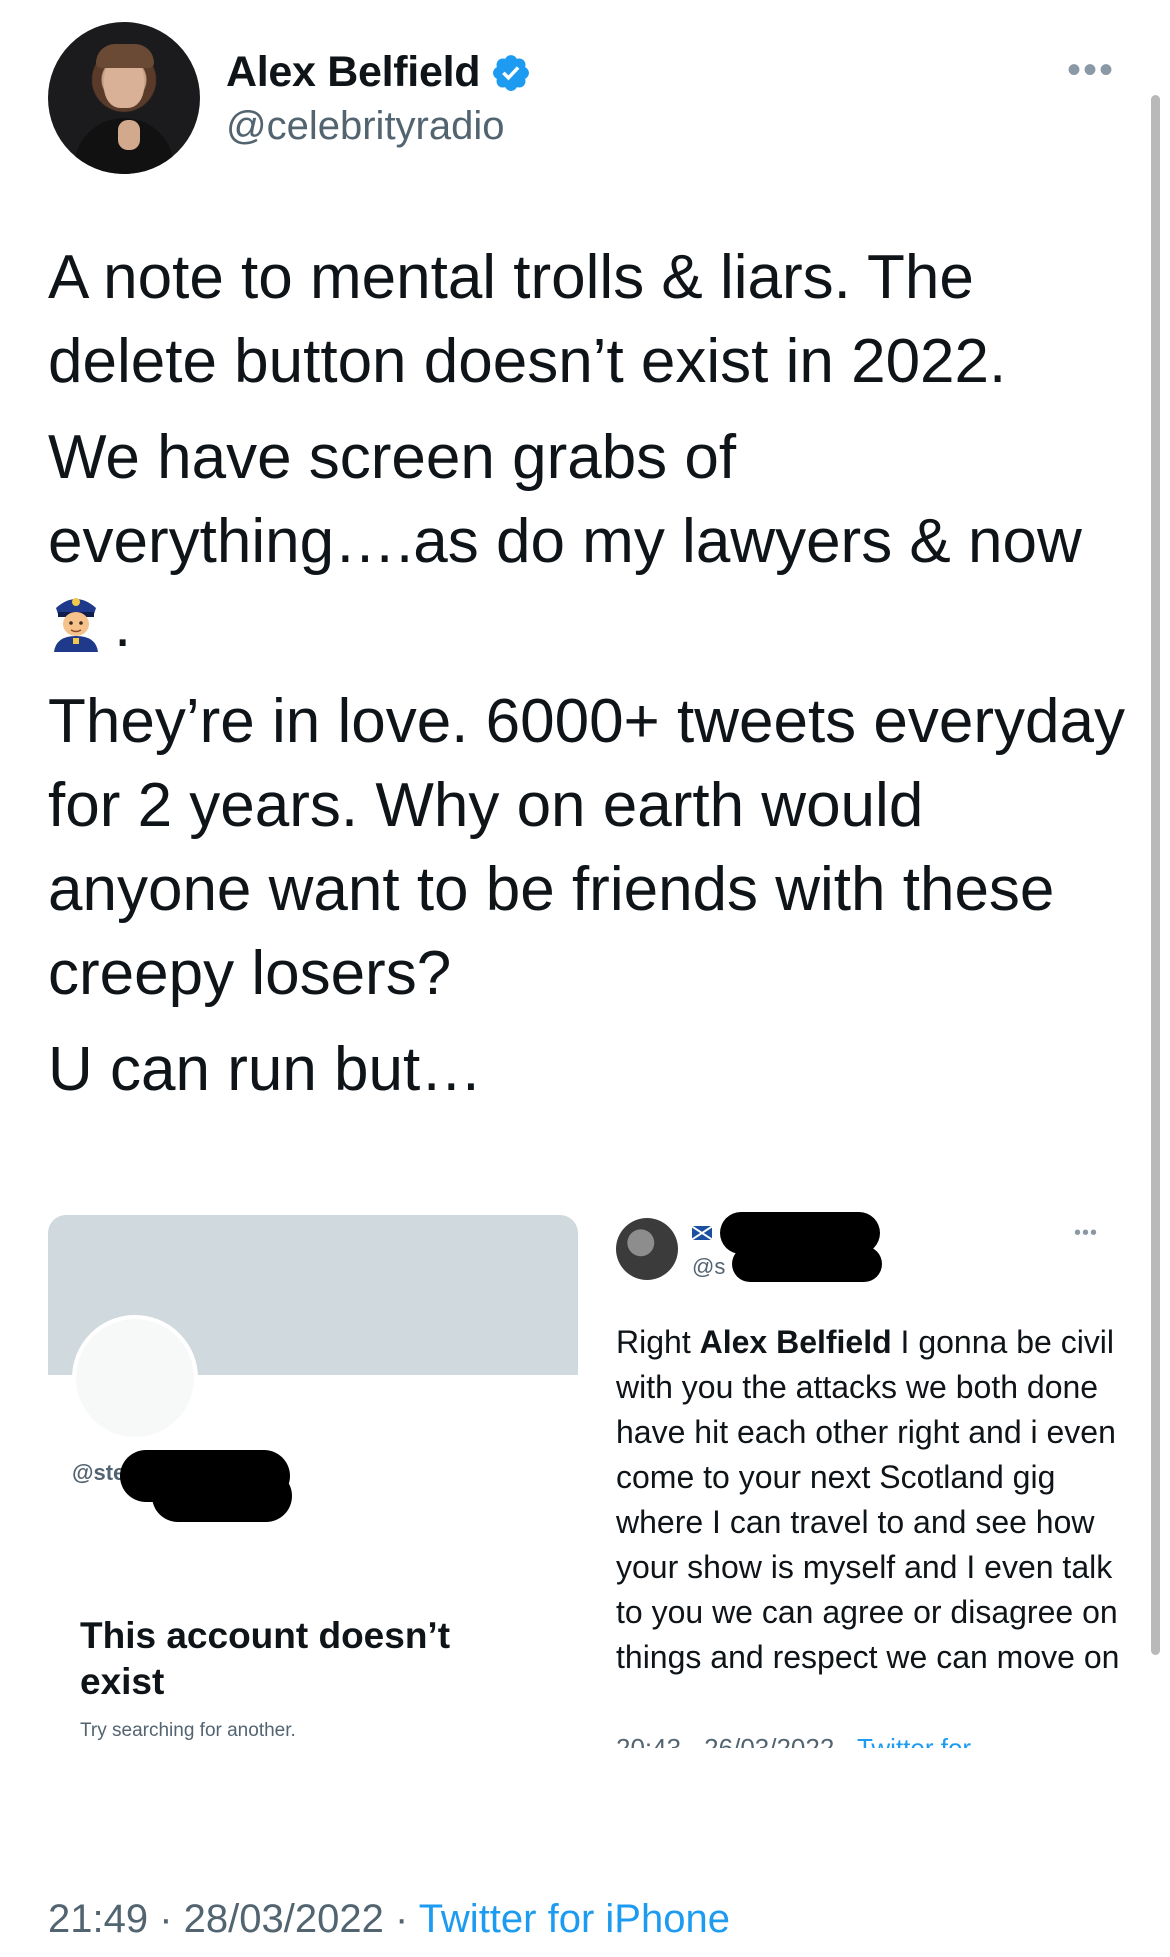  I want to click on embedded-tweet-meta: 20:43 · 26/03/2022 · Twitter for, so click(794, 1740).